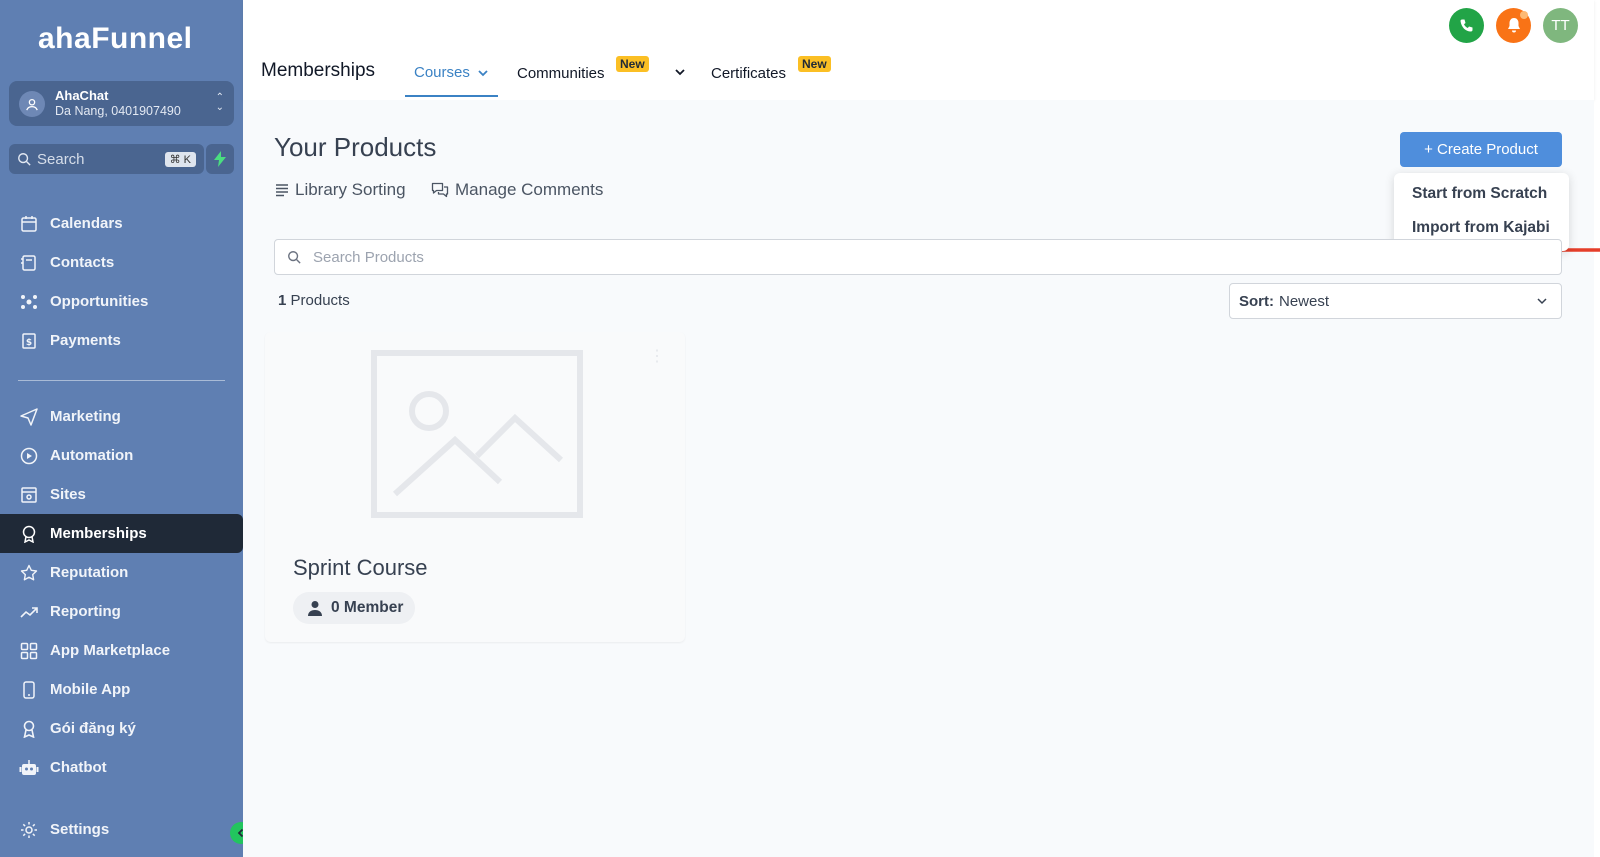 The height and width of the screenshot is (857, 1600). Describe the element at coordinates (118, 111) in the screenshot. I see `account-location: Da Nang, 0401907490` at that location.